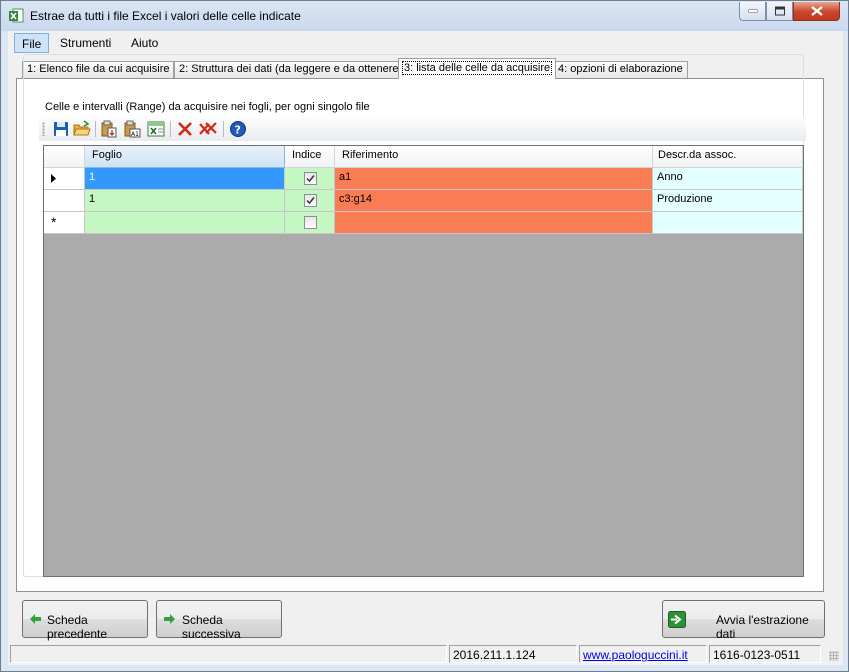  I want to click on new-row: *, so click(423, 223).